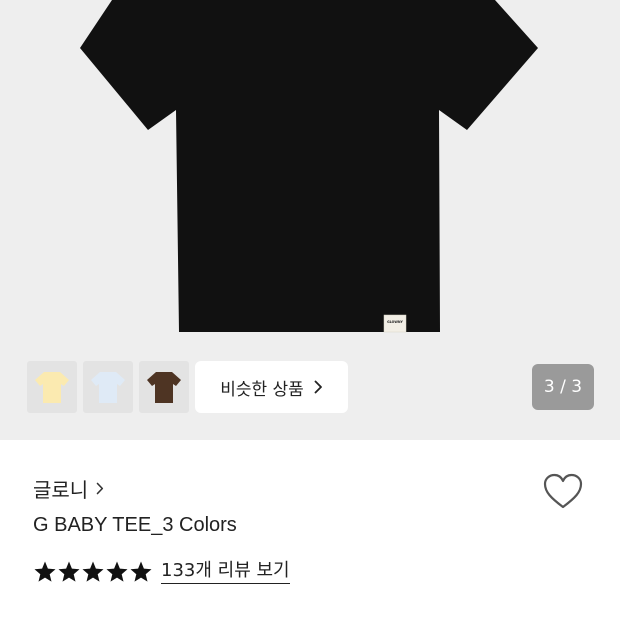  Describe the element at coordinates (52, 387) in the screenshot. I see `thumbnail-yellow` at that location.